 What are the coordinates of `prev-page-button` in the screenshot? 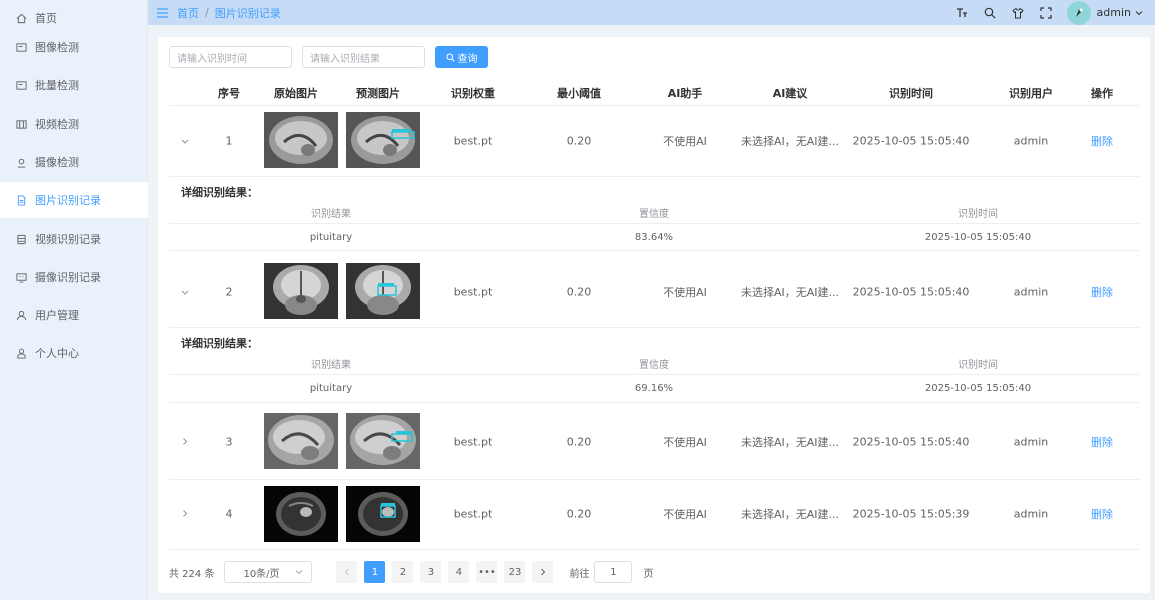 It's located at (347, 572).